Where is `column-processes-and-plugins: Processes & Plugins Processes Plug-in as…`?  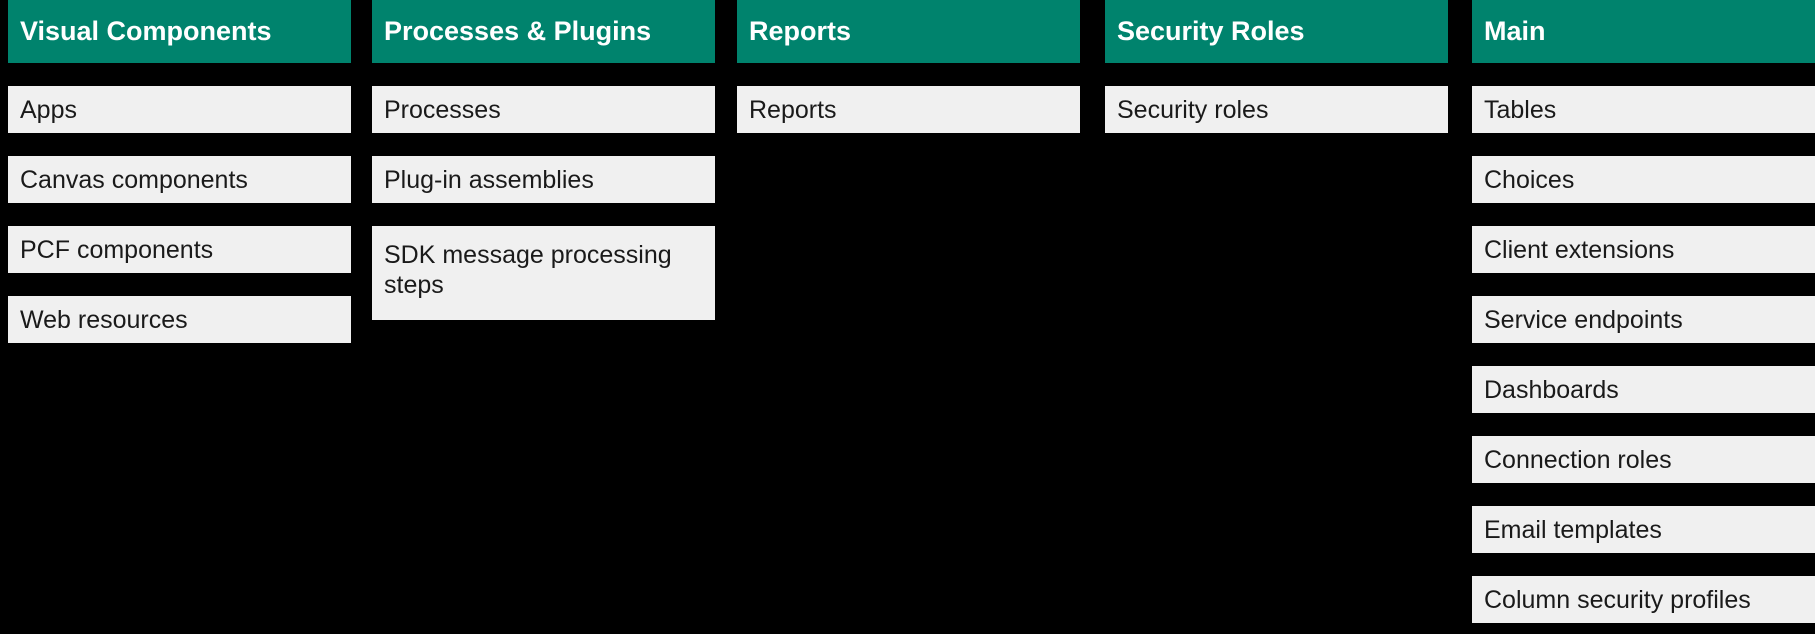 column-processes-and-plugins: Processes & Plugins Processes Plug-in as… is located at coordinates (543, 160).